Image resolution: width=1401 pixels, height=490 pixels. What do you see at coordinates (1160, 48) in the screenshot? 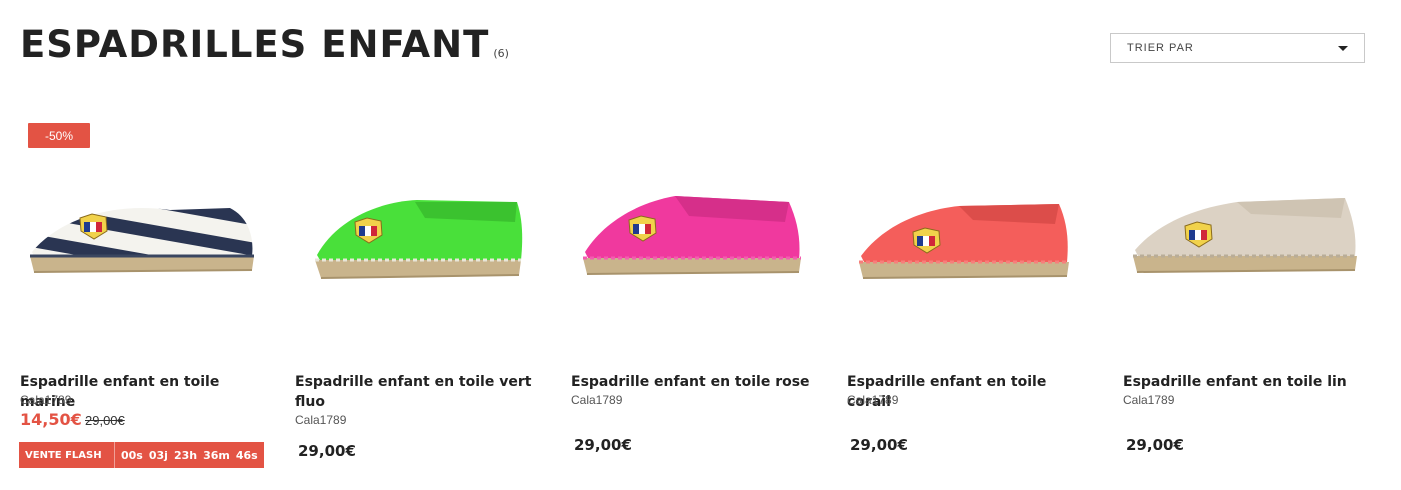
I see `sort-label: TRIER PAR` at bounding box center [1160, 48].